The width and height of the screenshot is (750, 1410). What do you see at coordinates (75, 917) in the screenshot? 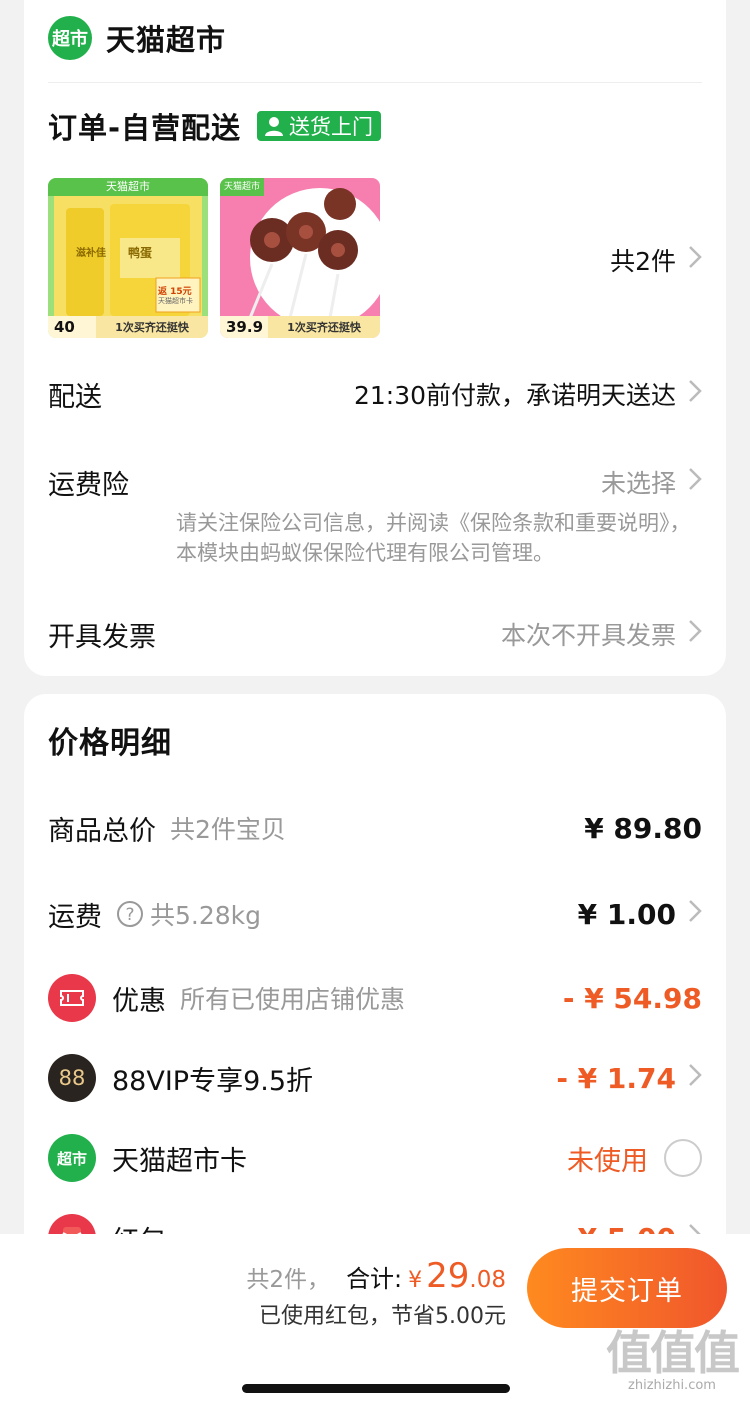
I see `shipping-label: 运费` at bounding box center [75, 917].